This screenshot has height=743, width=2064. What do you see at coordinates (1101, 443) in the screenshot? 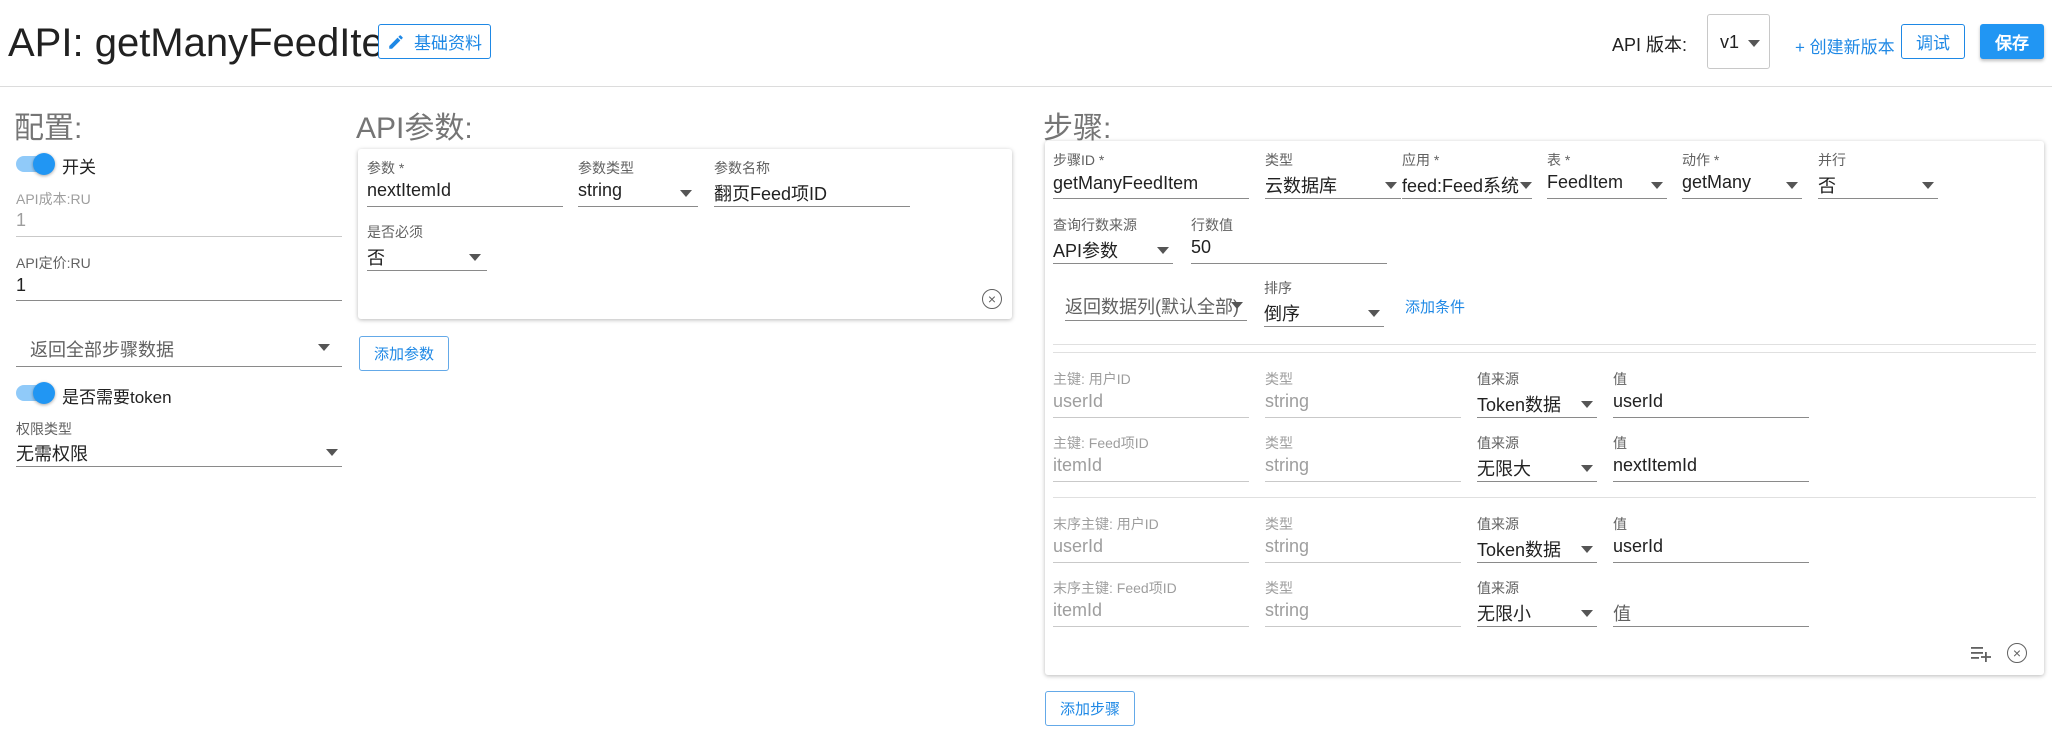
I see `key-label: 主键: Feed项ID` at bounding box center [1101, 443].